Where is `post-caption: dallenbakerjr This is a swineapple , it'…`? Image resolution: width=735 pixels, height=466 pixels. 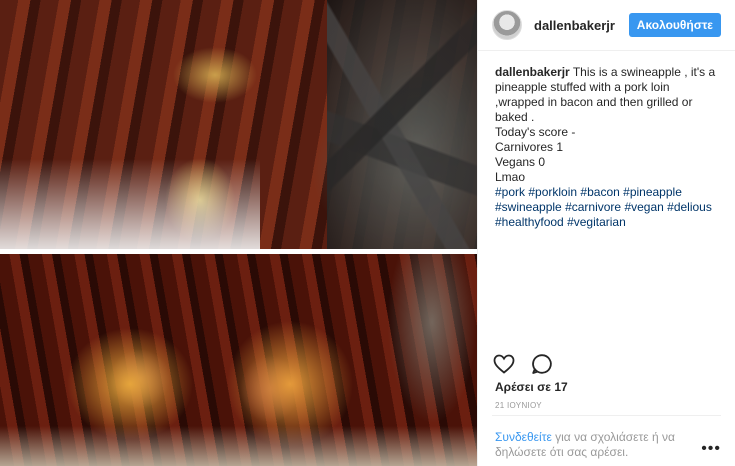
post-caption: dallenbakerjr This is a swineapple , it'… is located at coordinates (606, 140).